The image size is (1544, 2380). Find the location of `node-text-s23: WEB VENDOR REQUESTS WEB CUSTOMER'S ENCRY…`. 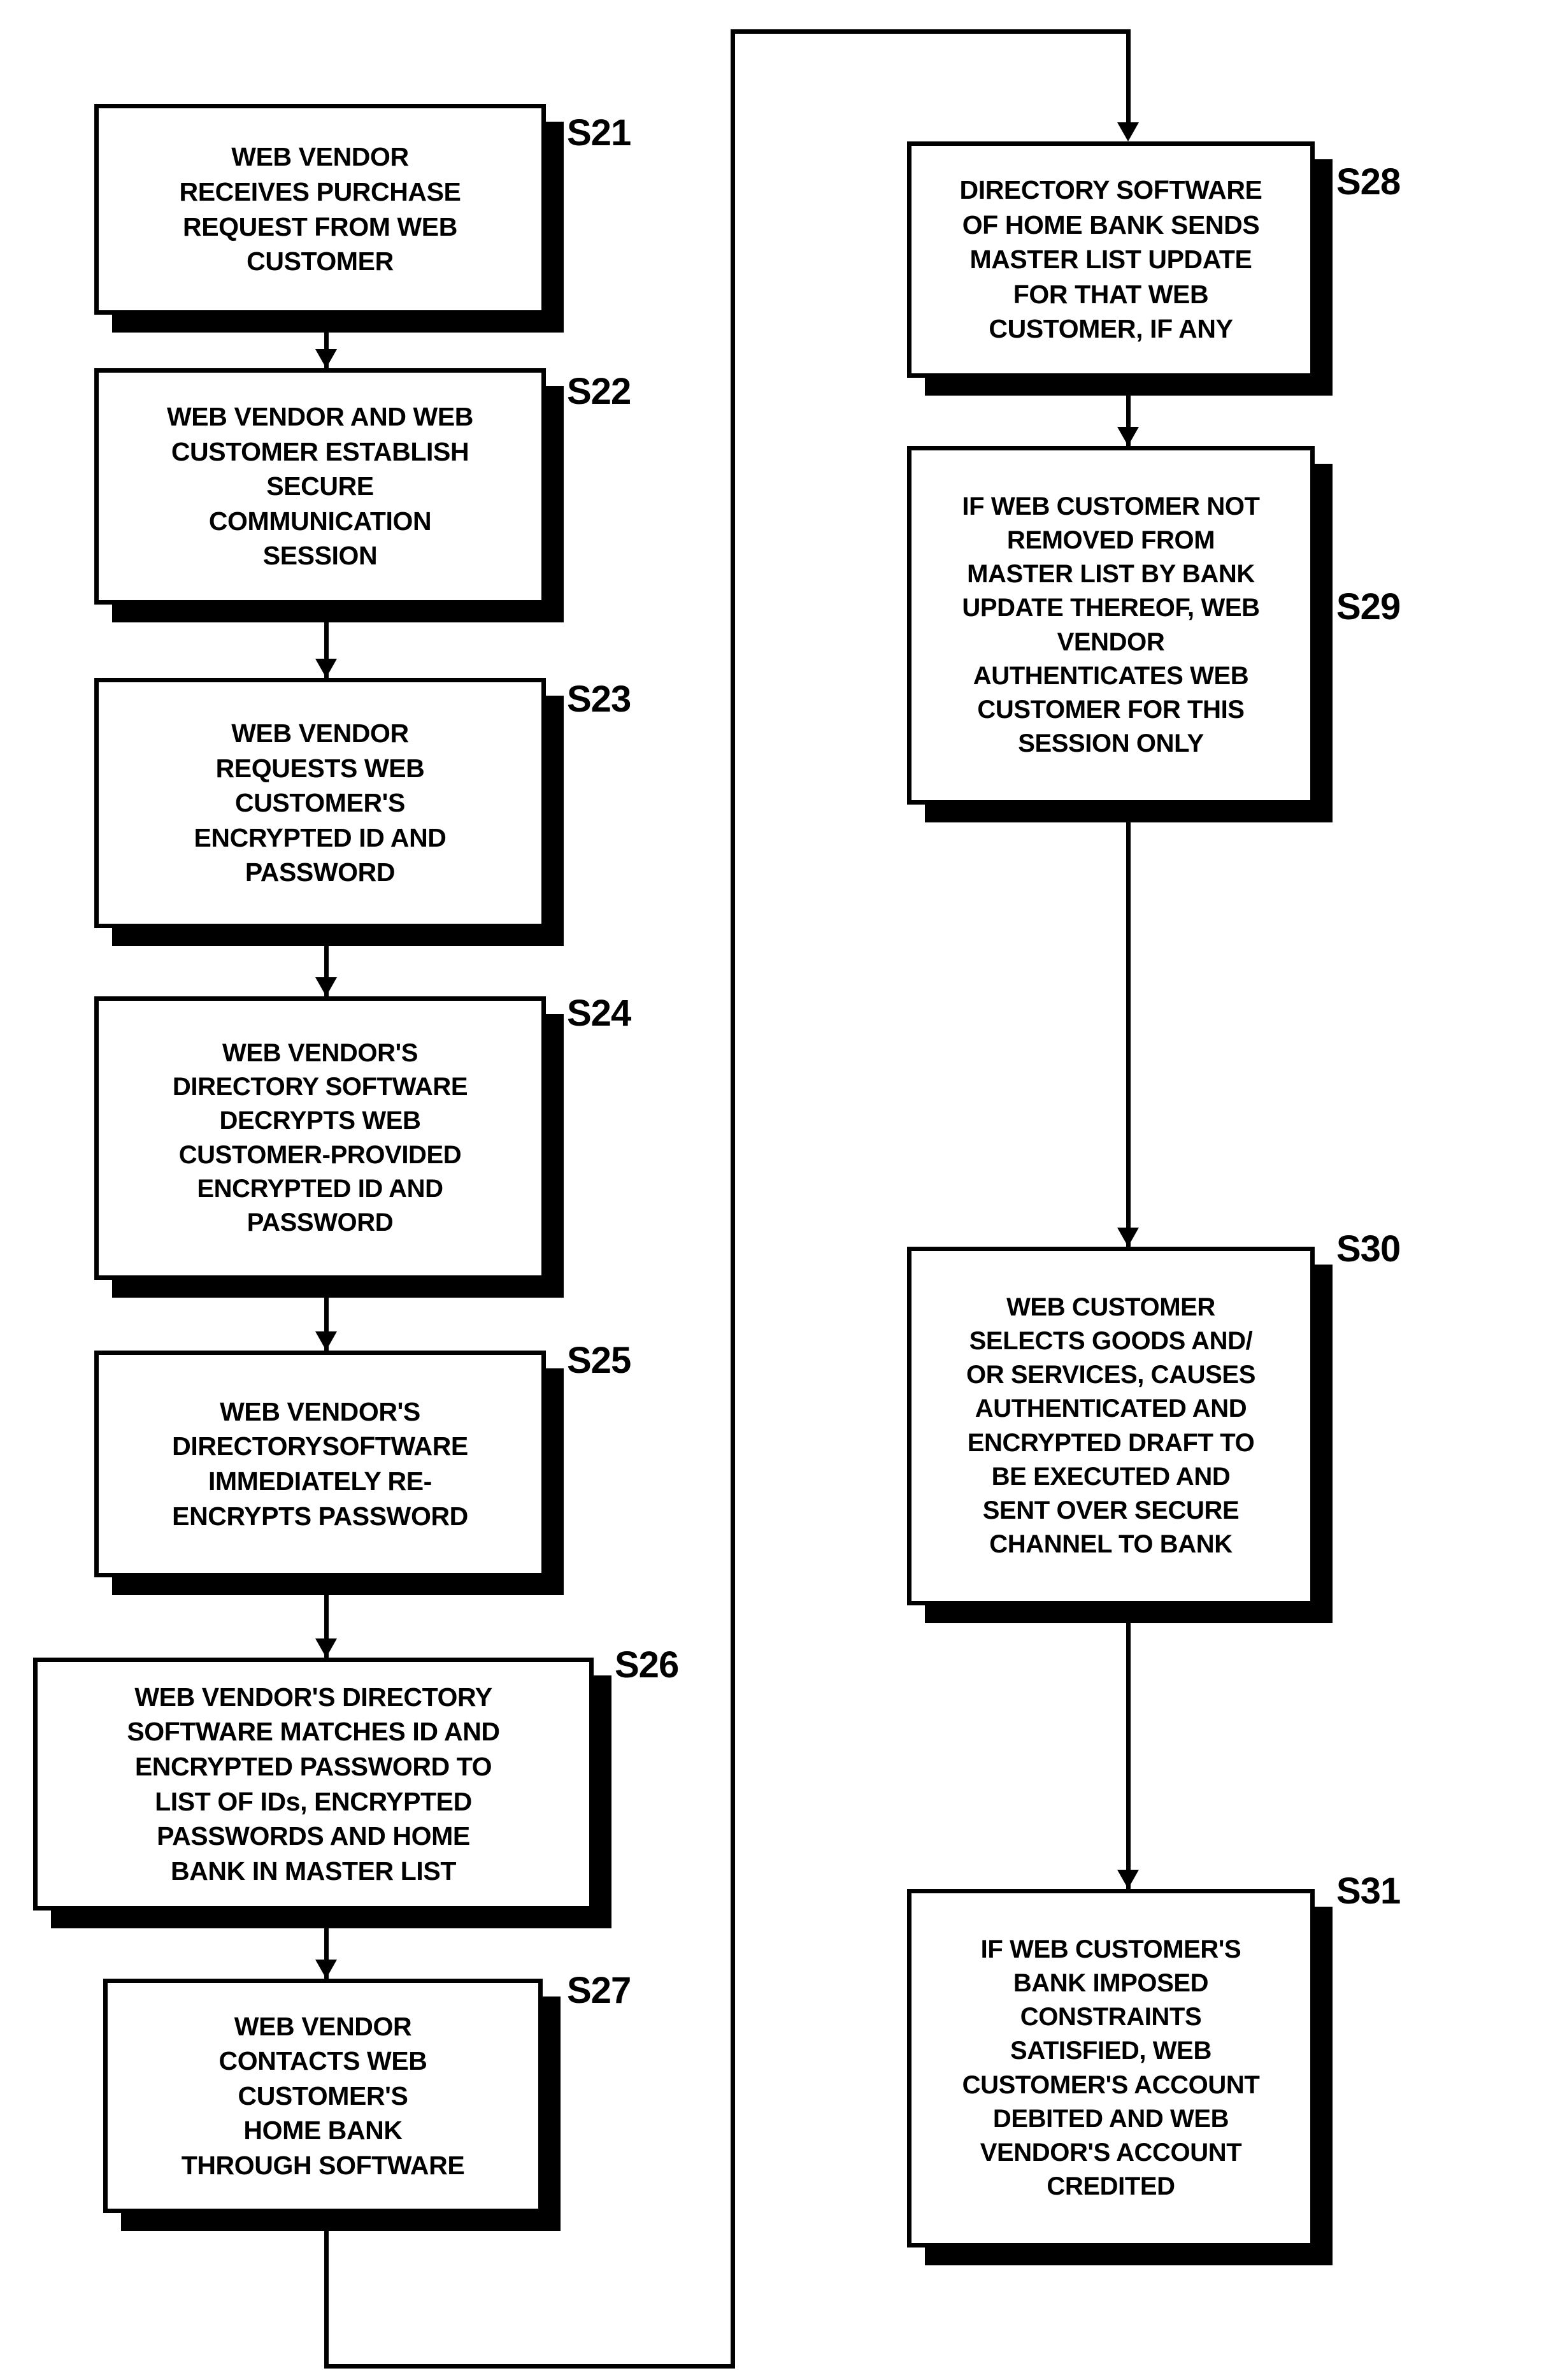

node-text-s23: WEB VENDOR REQUESTS WEB CUSTOMER'S ENCRY… is located at coordinates (320, 803).